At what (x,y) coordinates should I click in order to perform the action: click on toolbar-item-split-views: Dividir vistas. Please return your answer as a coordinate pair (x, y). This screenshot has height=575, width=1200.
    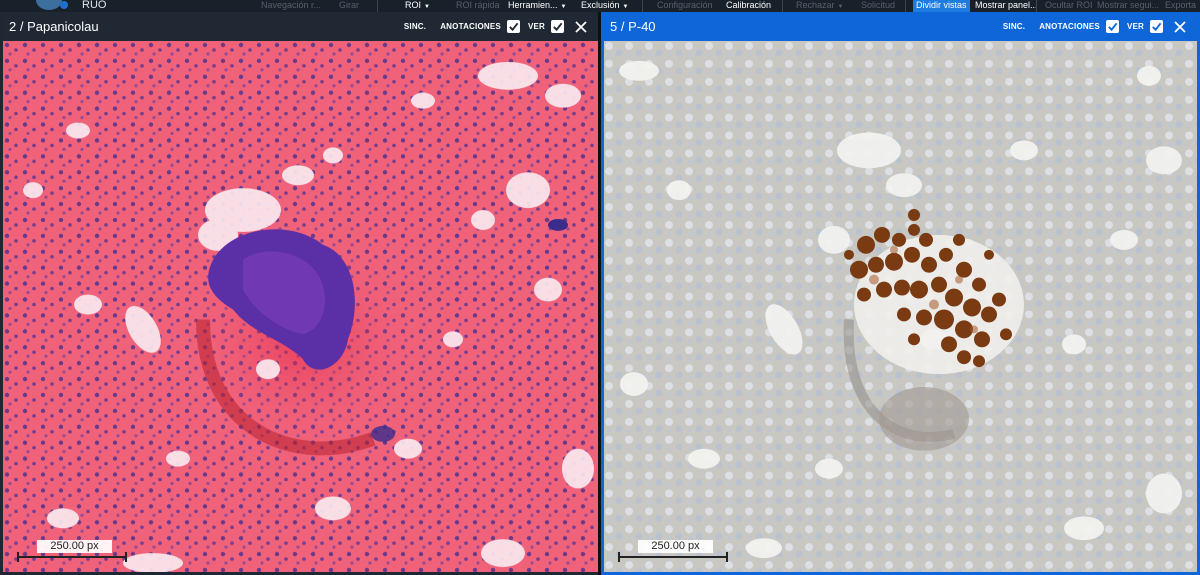
    Looking at the image, I should click on (941, 6).